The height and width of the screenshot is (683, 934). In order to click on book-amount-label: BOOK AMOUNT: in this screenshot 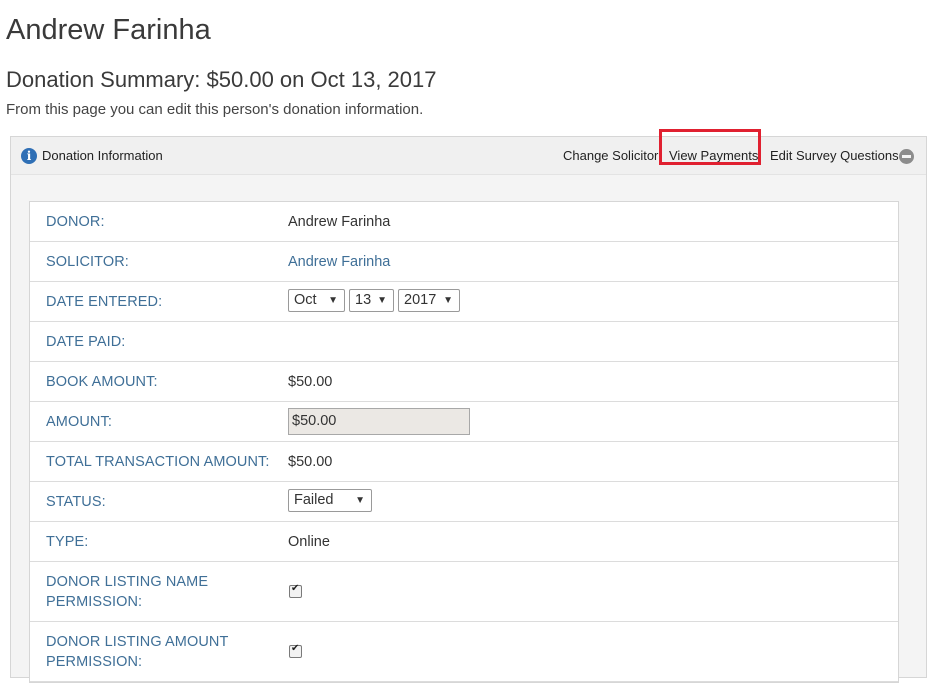, I will do `click(102, 382)`.